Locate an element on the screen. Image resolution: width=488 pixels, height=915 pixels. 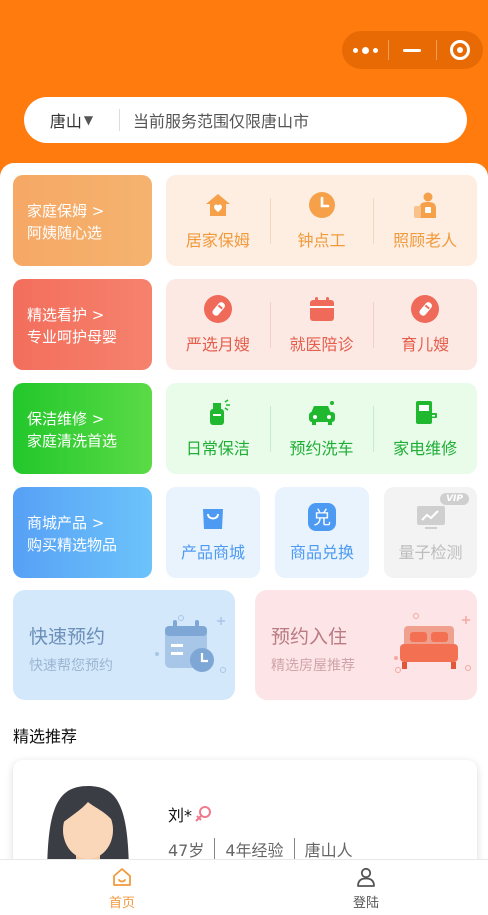
caregiver-name-text: 刘* is located at coordinates (180, 815).